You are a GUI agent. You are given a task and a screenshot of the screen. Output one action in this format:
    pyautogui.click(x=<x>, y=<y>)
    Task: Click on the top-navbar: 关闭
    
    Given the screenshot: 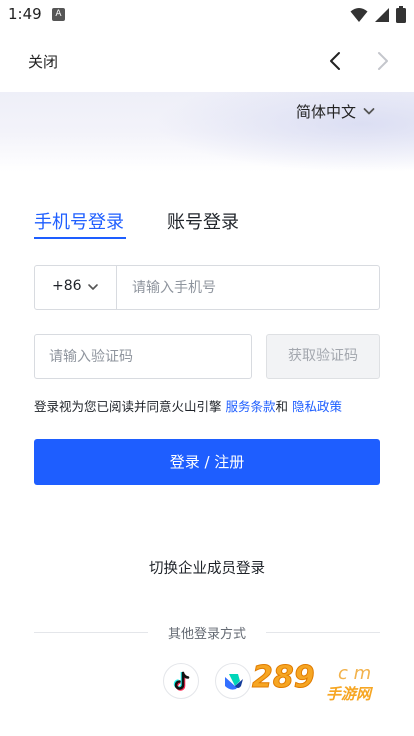 What is the action you would take?
    pyautogui.click(x=207, y=61)
    